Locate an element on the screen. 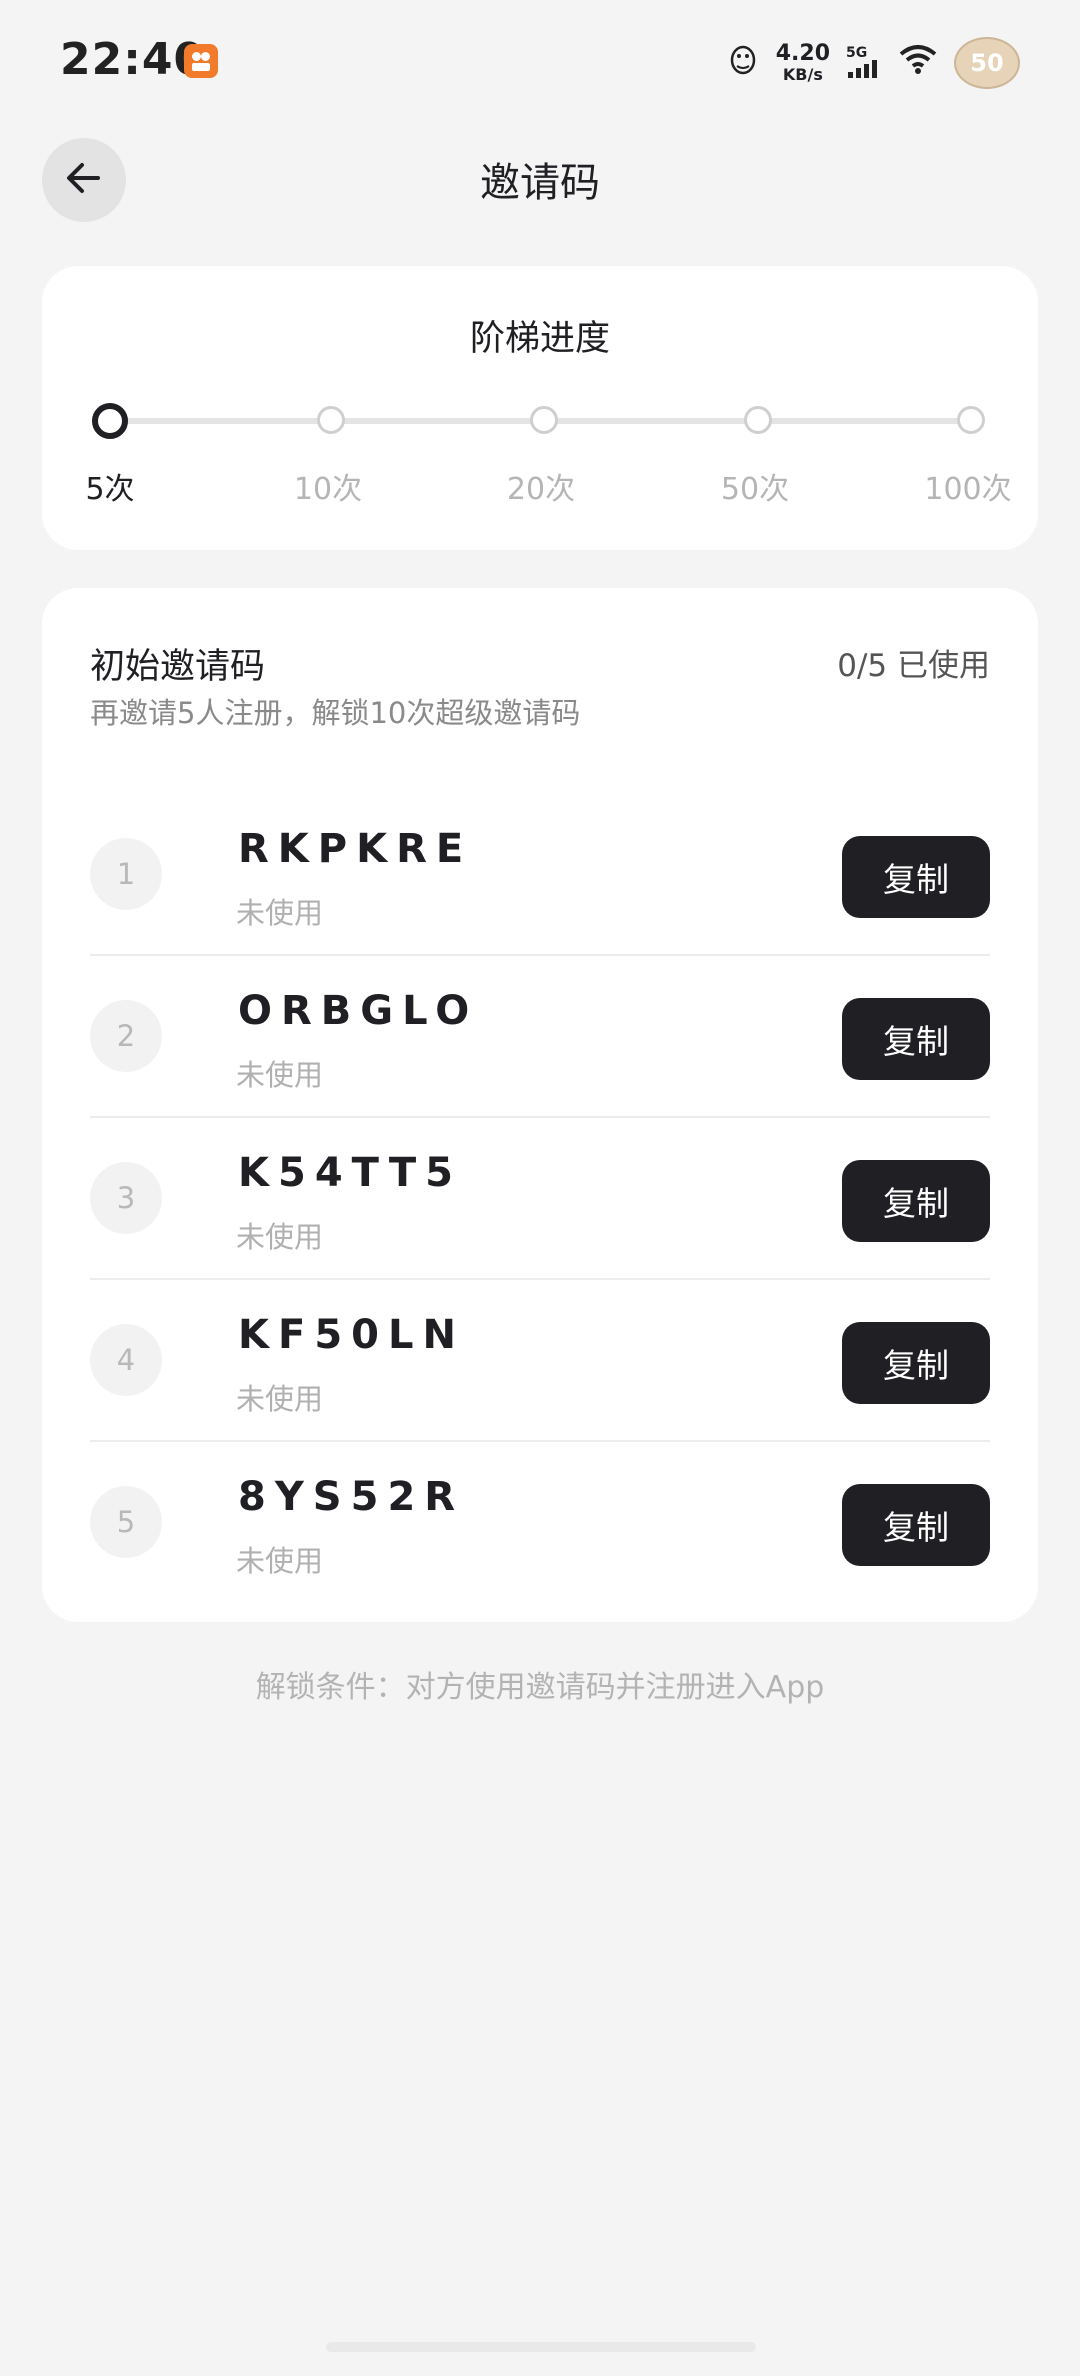 This screenshot has width=1080, height=2376. progress-label-5: 100次 is located at coordinates (968, 489).